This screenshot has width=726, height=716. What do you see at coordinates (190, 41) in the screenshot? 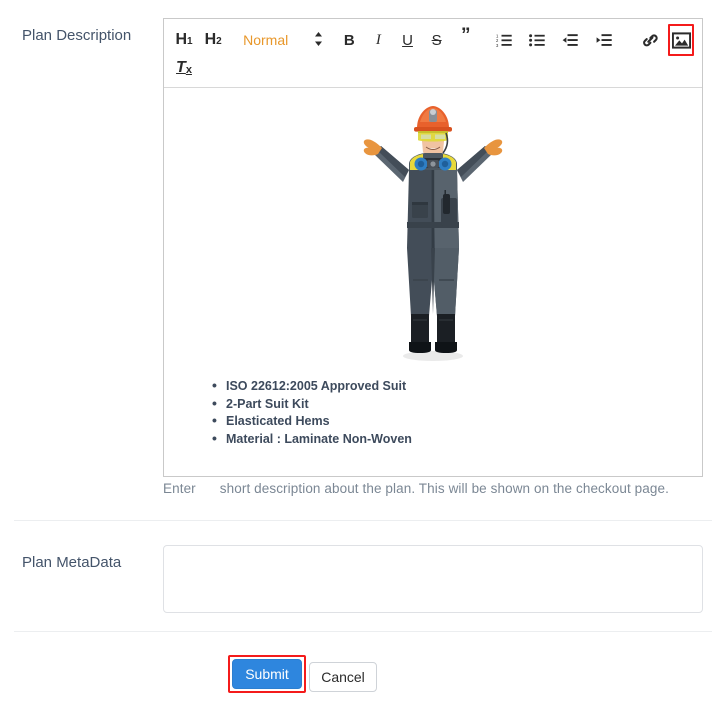
I see `heading1-sub: 1` at bounding box center [190, 41].